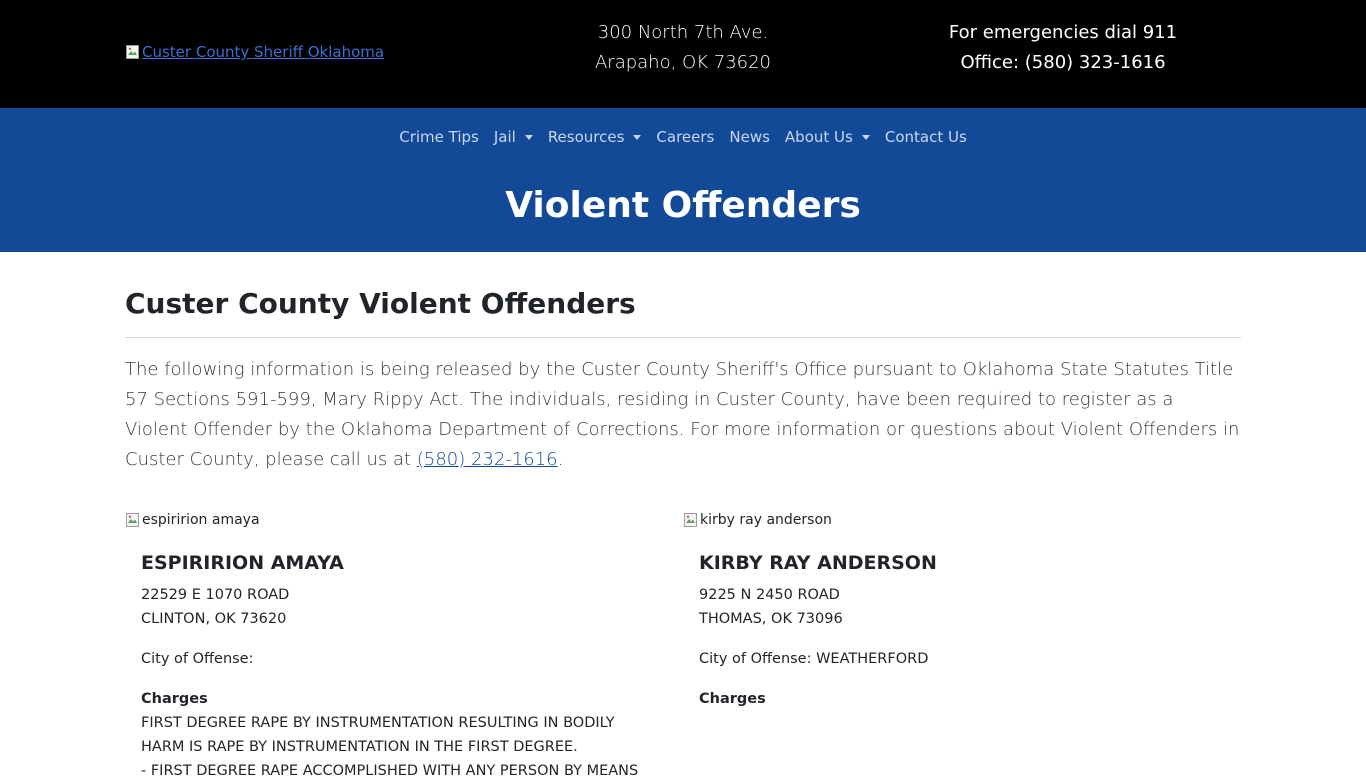 The height and width of the screenshot is (783, 1366). What do you see at coordinates (404, 607) in the screenshot?
I see `offender-address: 22529 E 1070 ROAD CLINTON, OK 73620` at bounding box center [404, 607].